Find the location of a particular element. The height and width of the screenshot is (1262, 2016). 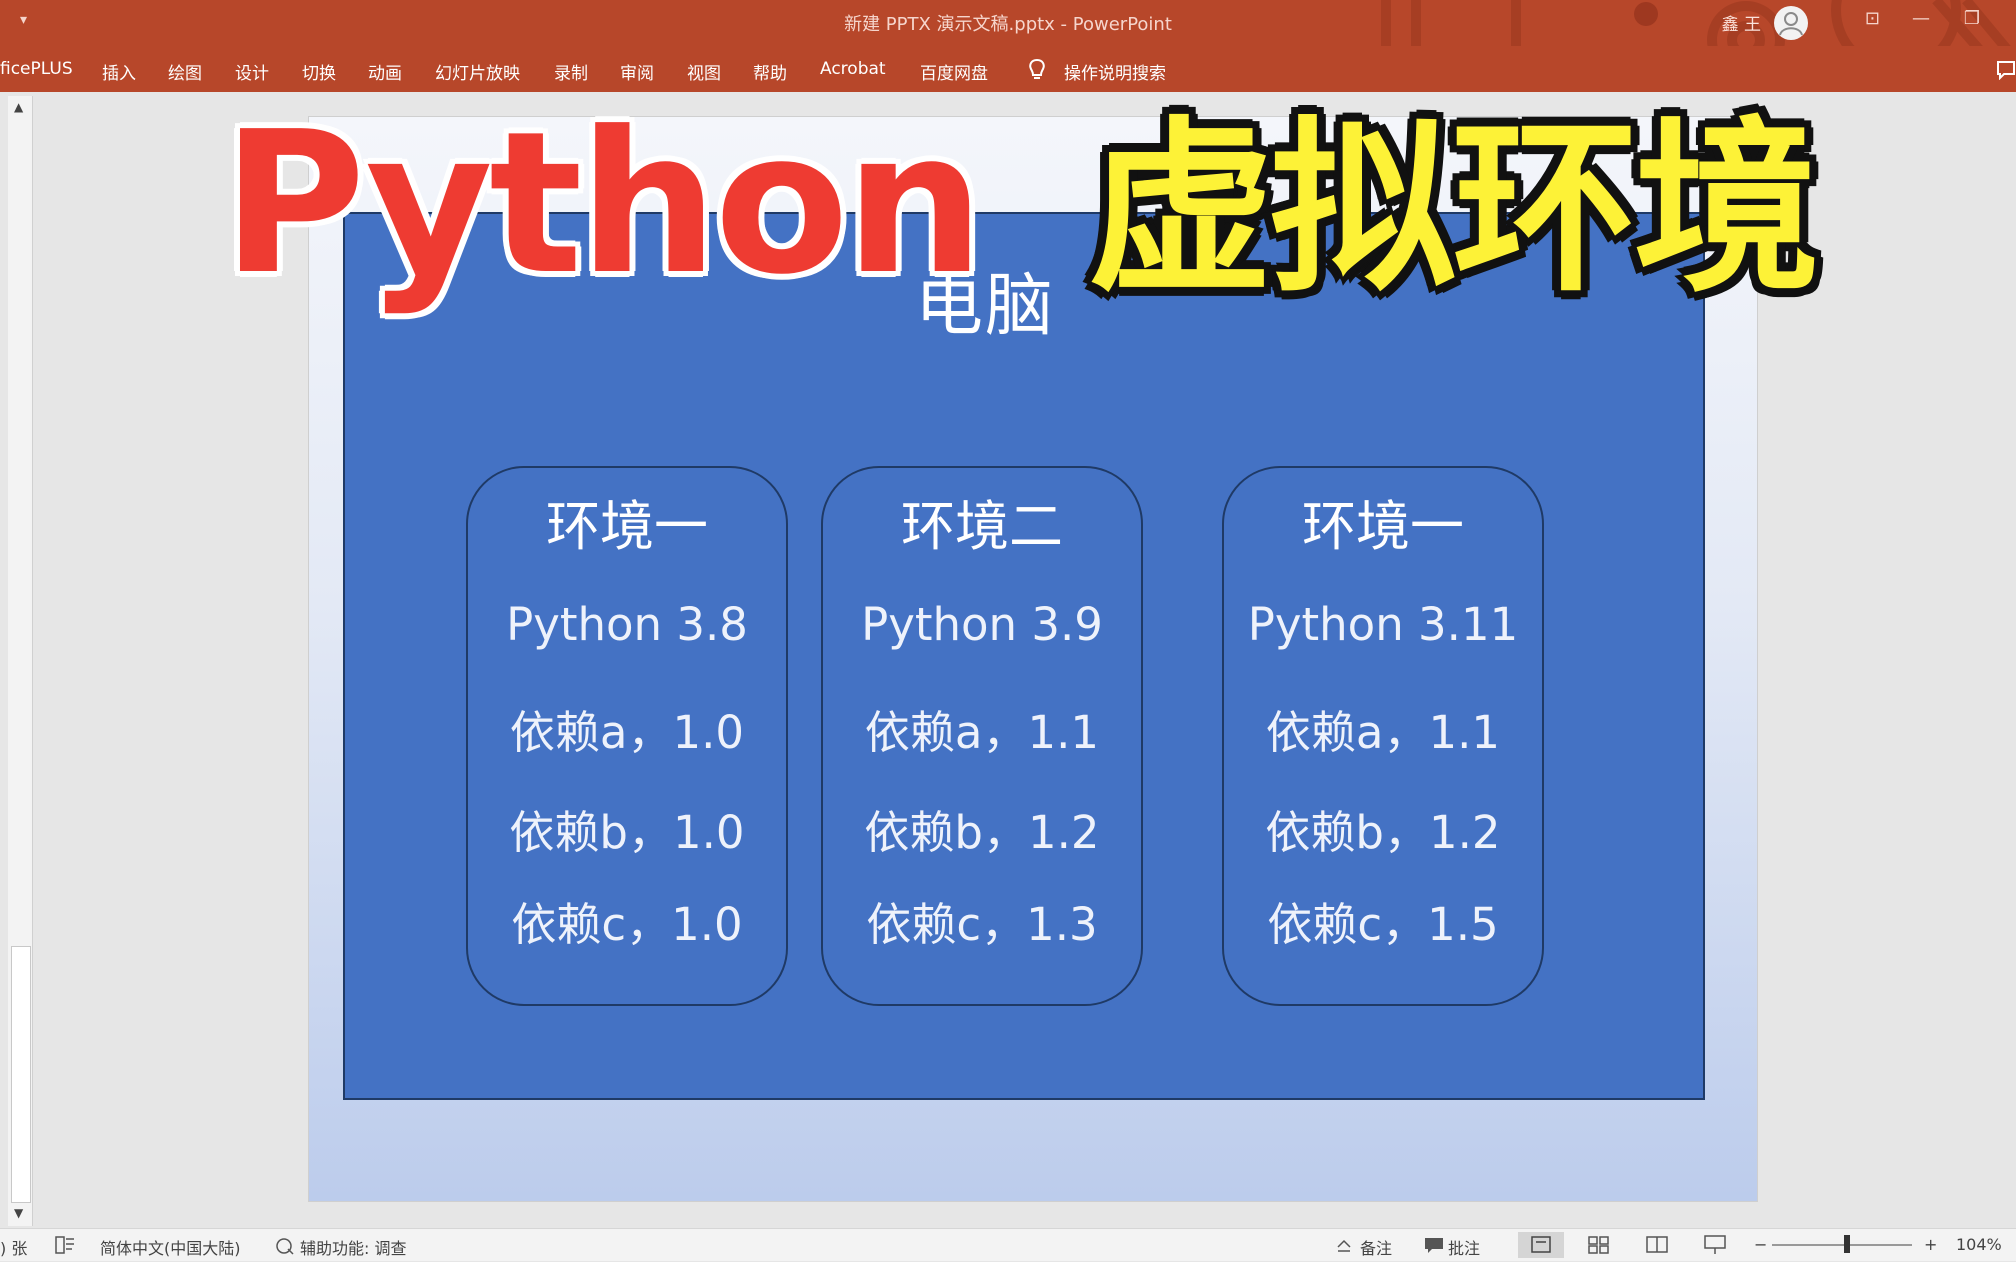

tab-record: 录制 is located at coordinates (571, 71).